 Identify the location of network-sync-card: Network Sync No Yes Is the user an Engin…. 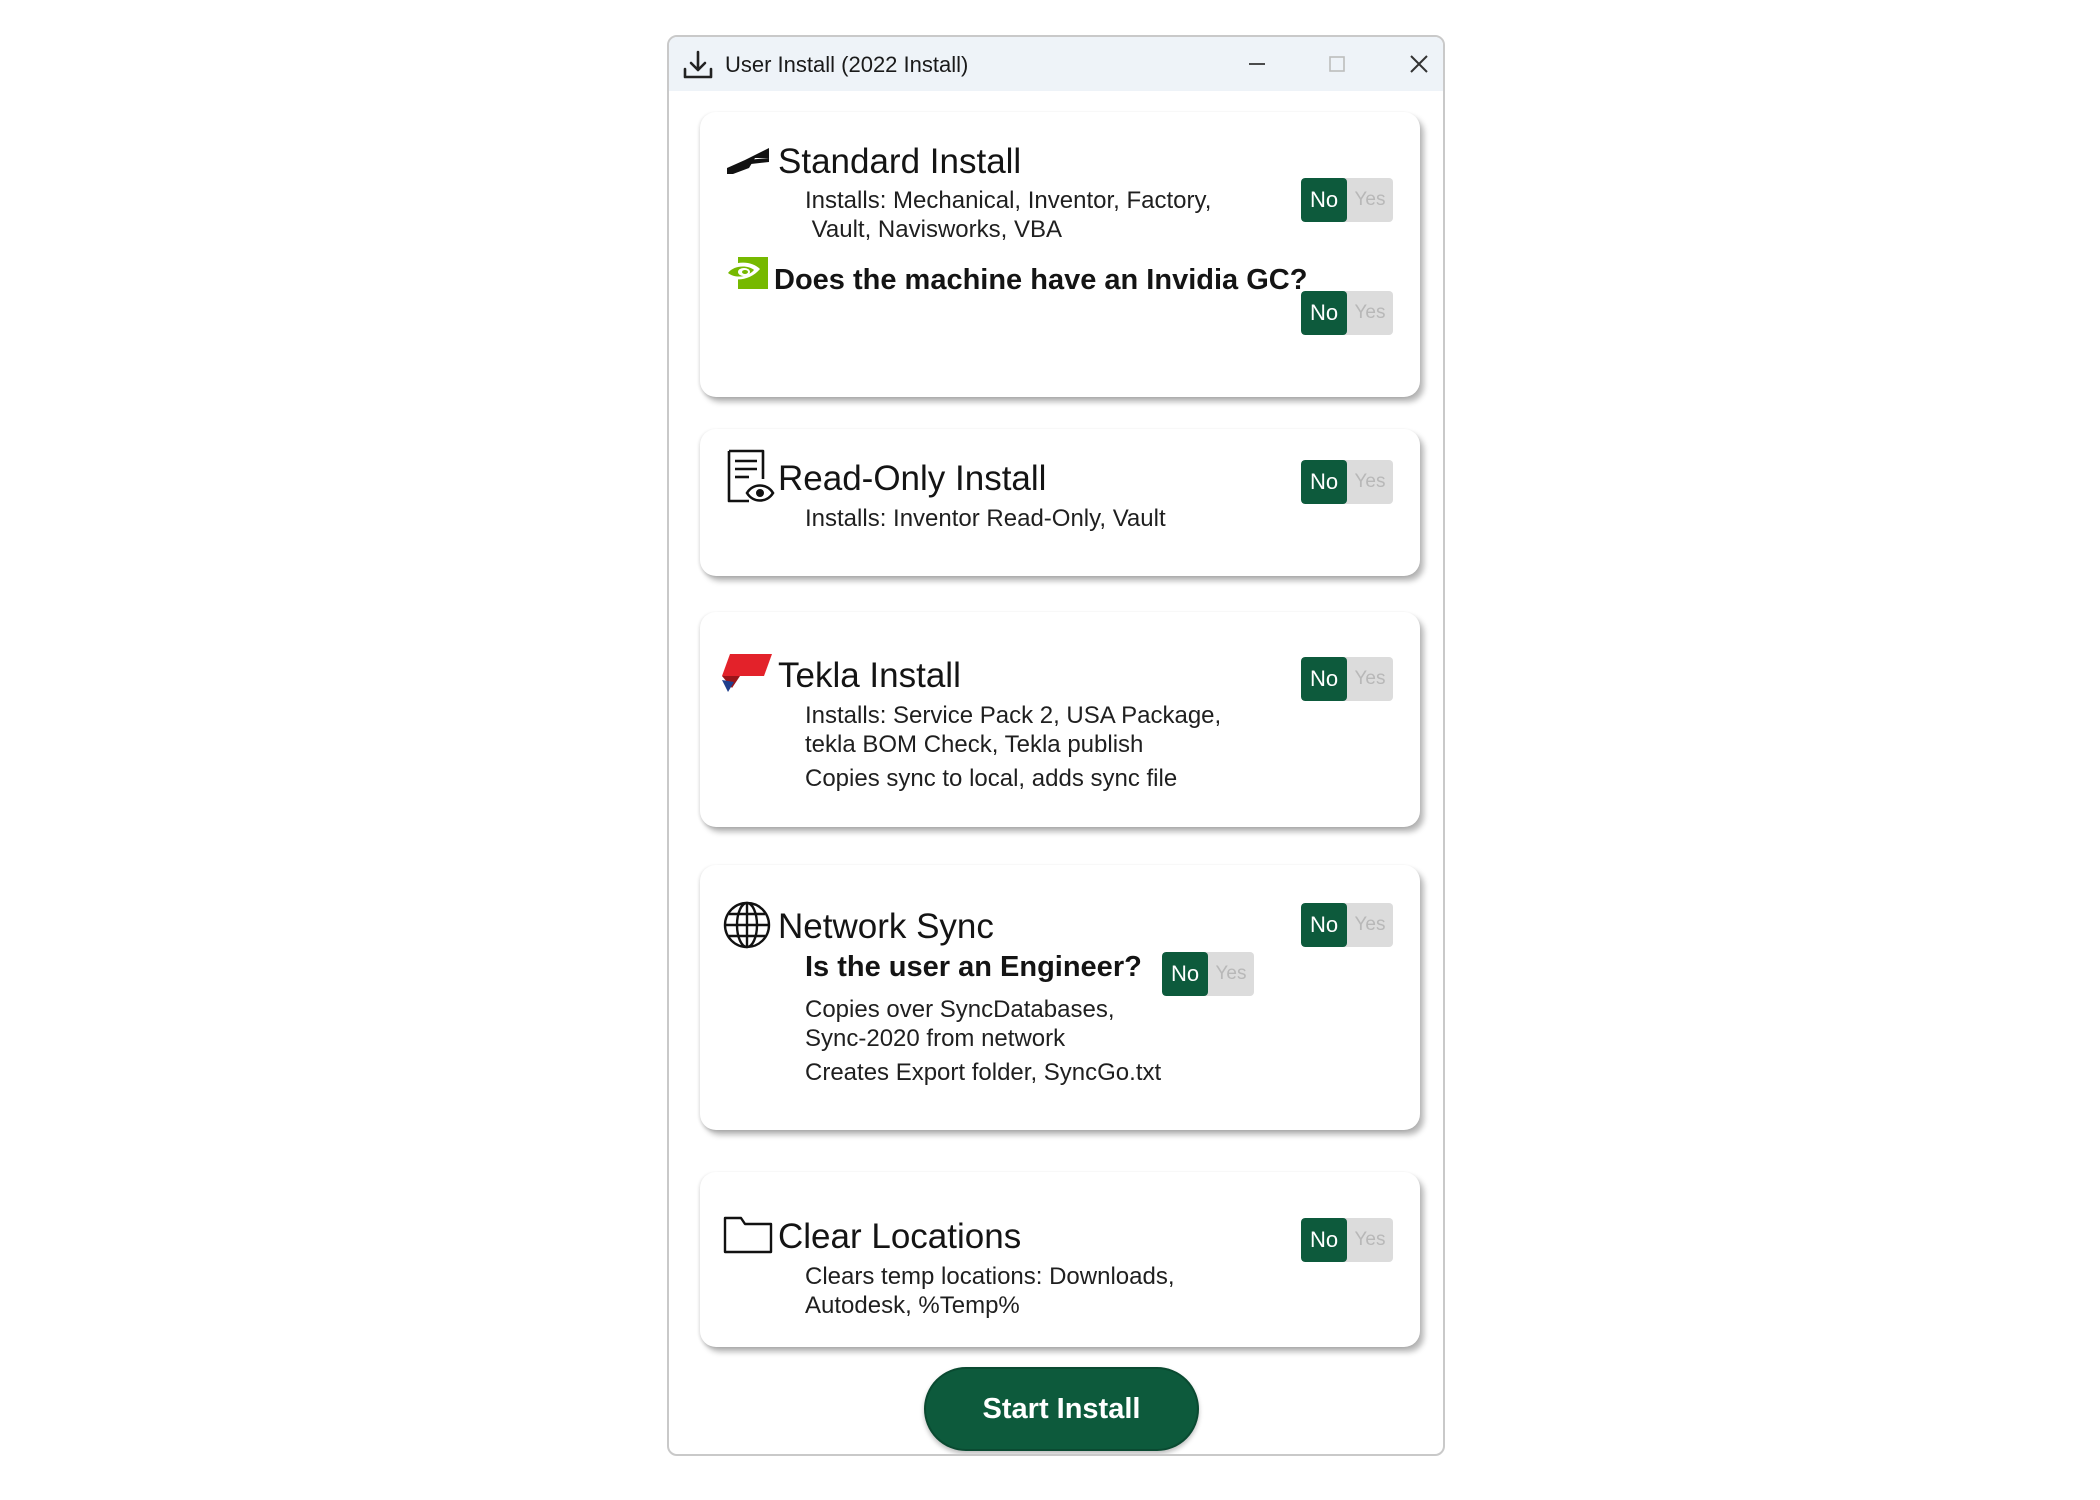
(1060, 997).